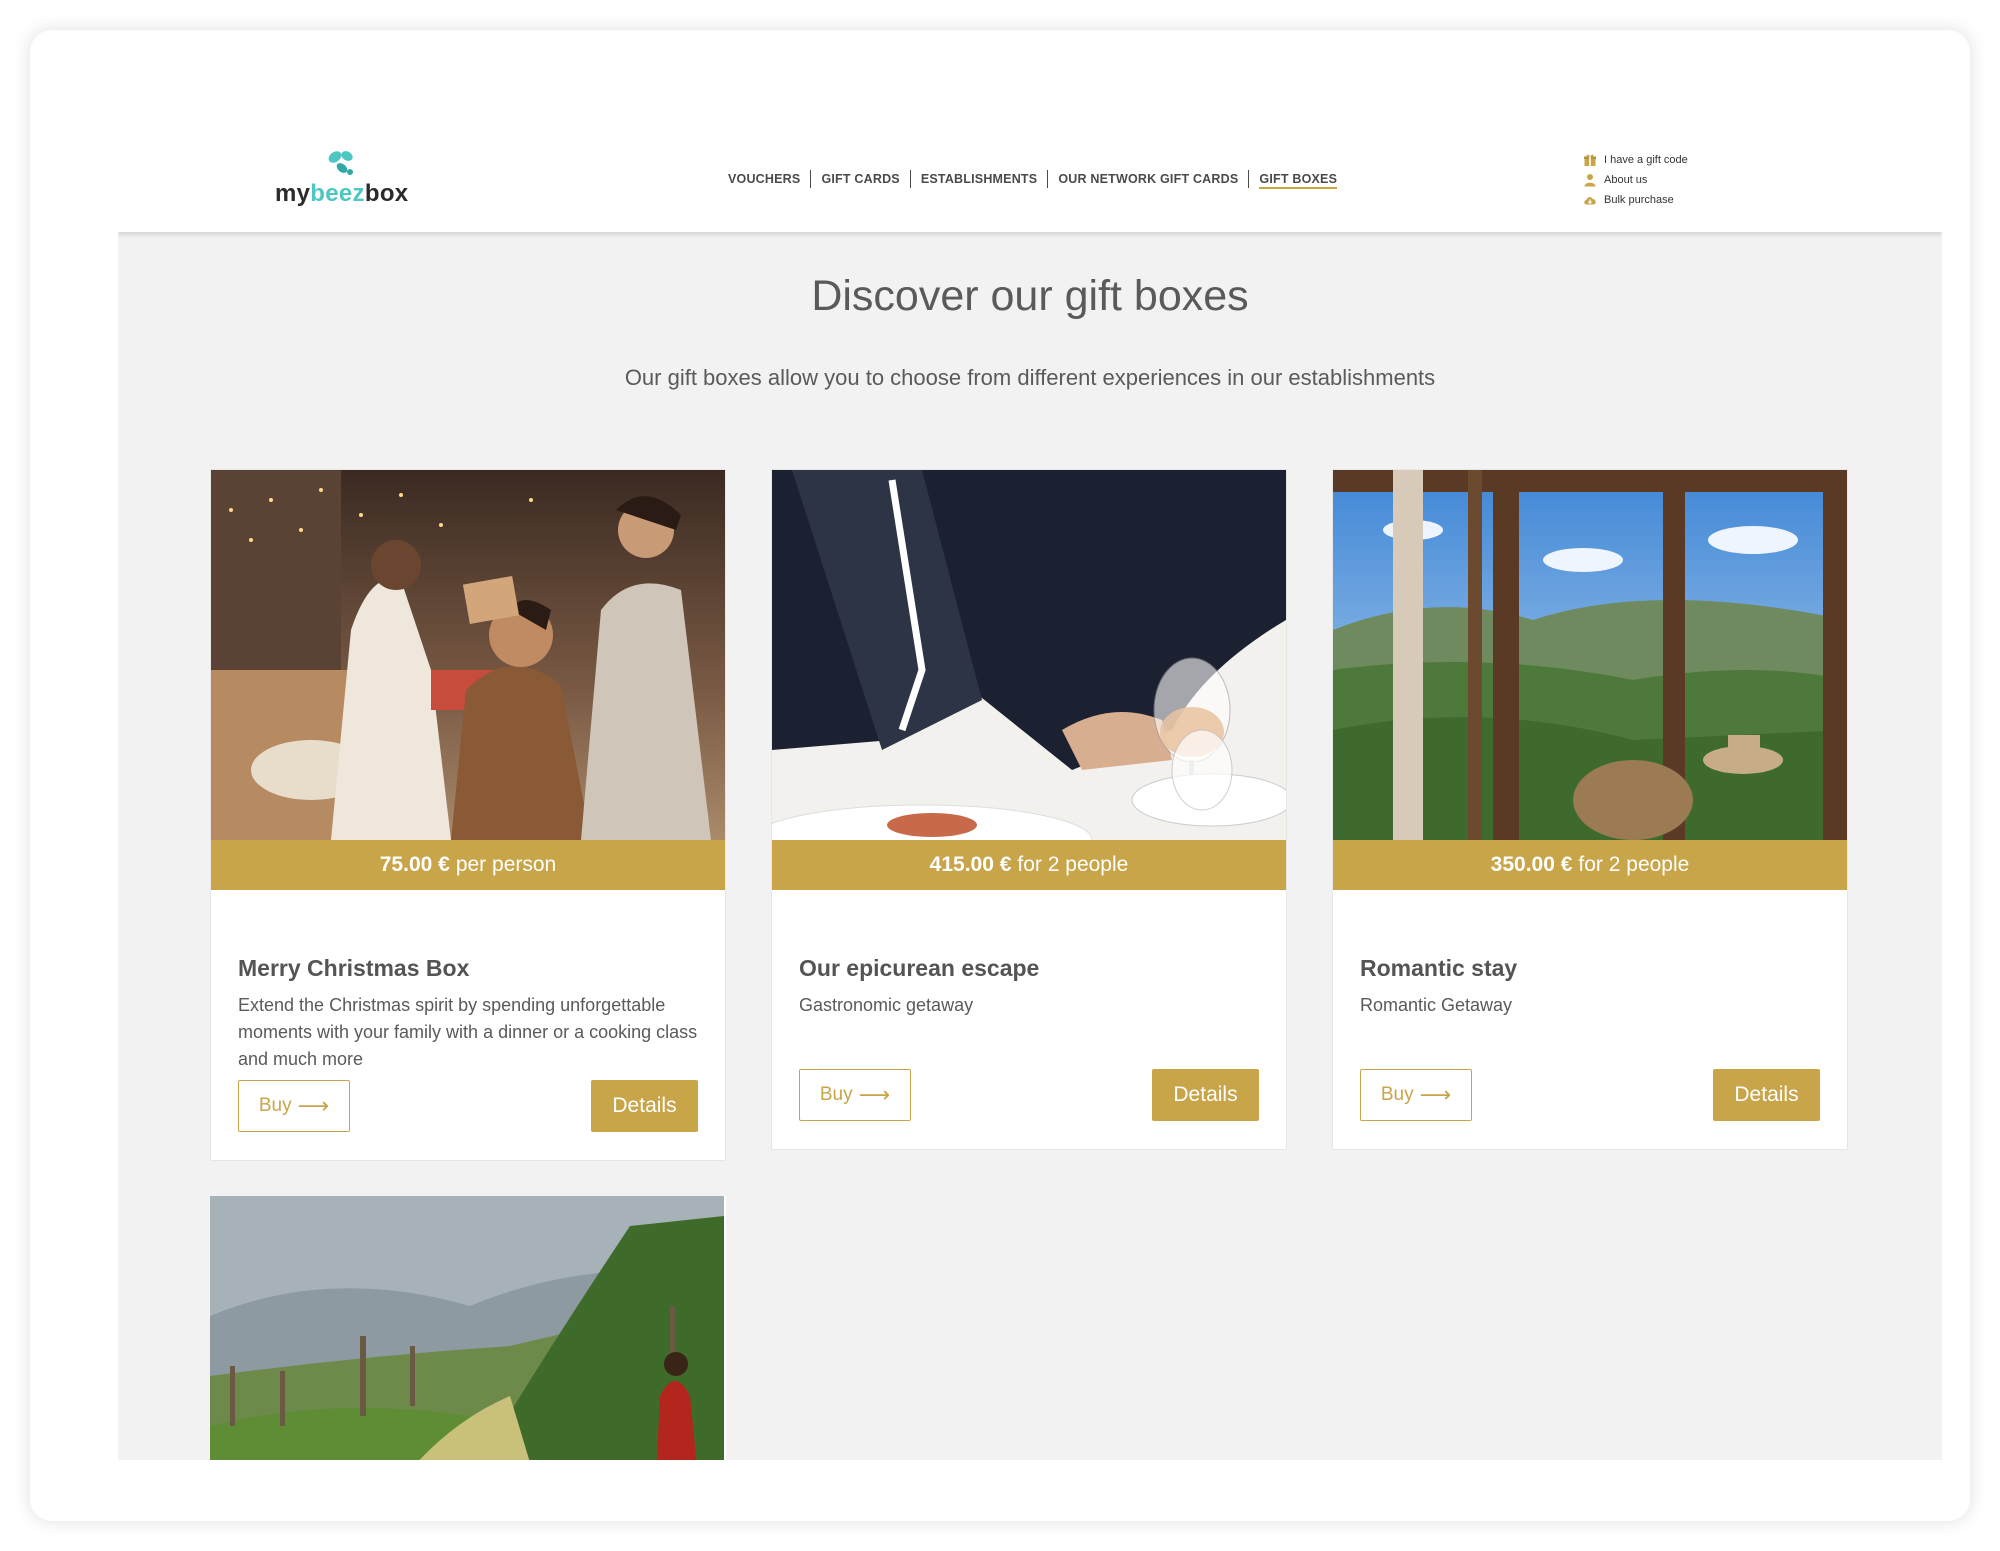  I want to click on nav-network-gift-cards: OUR NETWORK GIFT CARDS, so click(1149, 179).